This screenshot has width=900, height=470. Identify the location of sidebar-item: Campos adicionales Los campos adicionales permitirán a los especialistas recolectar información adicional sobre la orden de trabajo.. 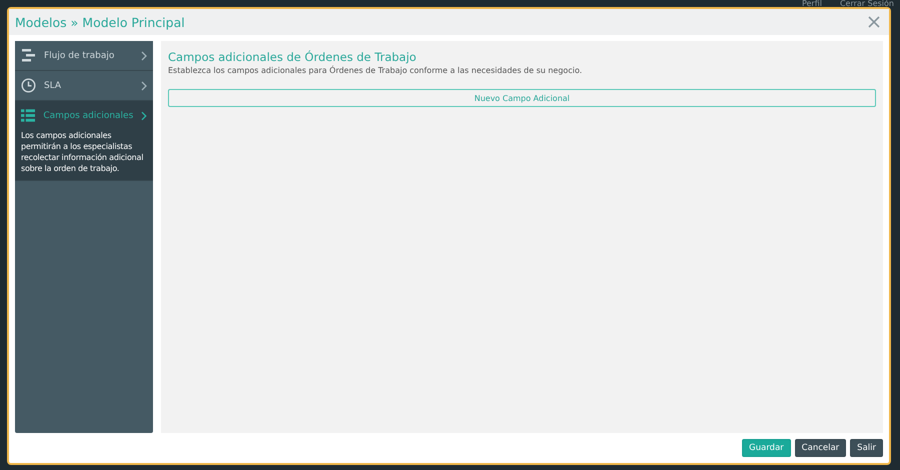
(84, 141).